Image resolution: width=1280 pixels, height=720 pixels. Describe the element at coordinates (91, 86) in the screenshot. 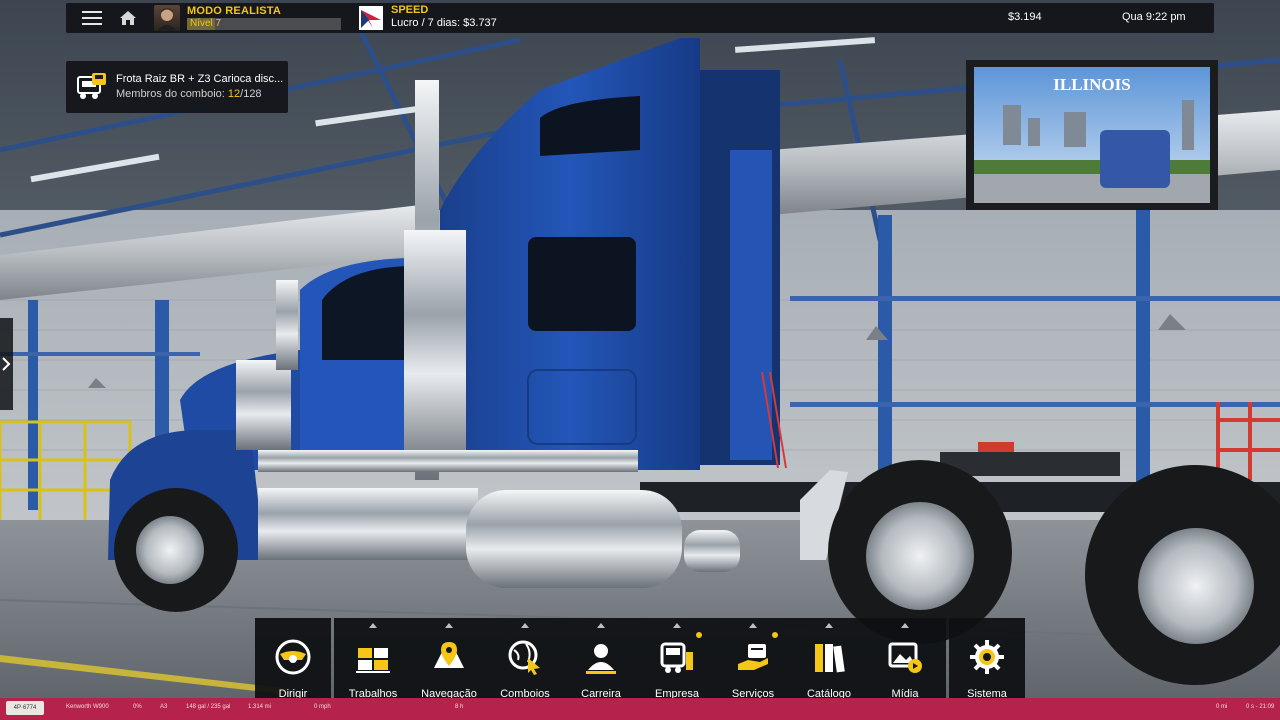

I see `convoy-trucks-icon` at that location.